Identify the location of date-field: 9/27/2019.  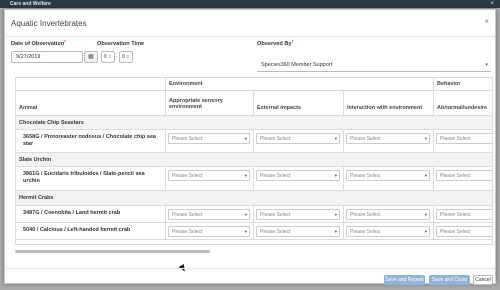
(47, 57).